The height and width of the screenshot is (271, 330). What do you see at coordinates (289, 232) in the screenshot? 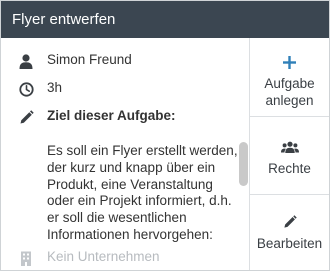
I see `edit-button: Bearbeiten` at bounding box center [289, 232].